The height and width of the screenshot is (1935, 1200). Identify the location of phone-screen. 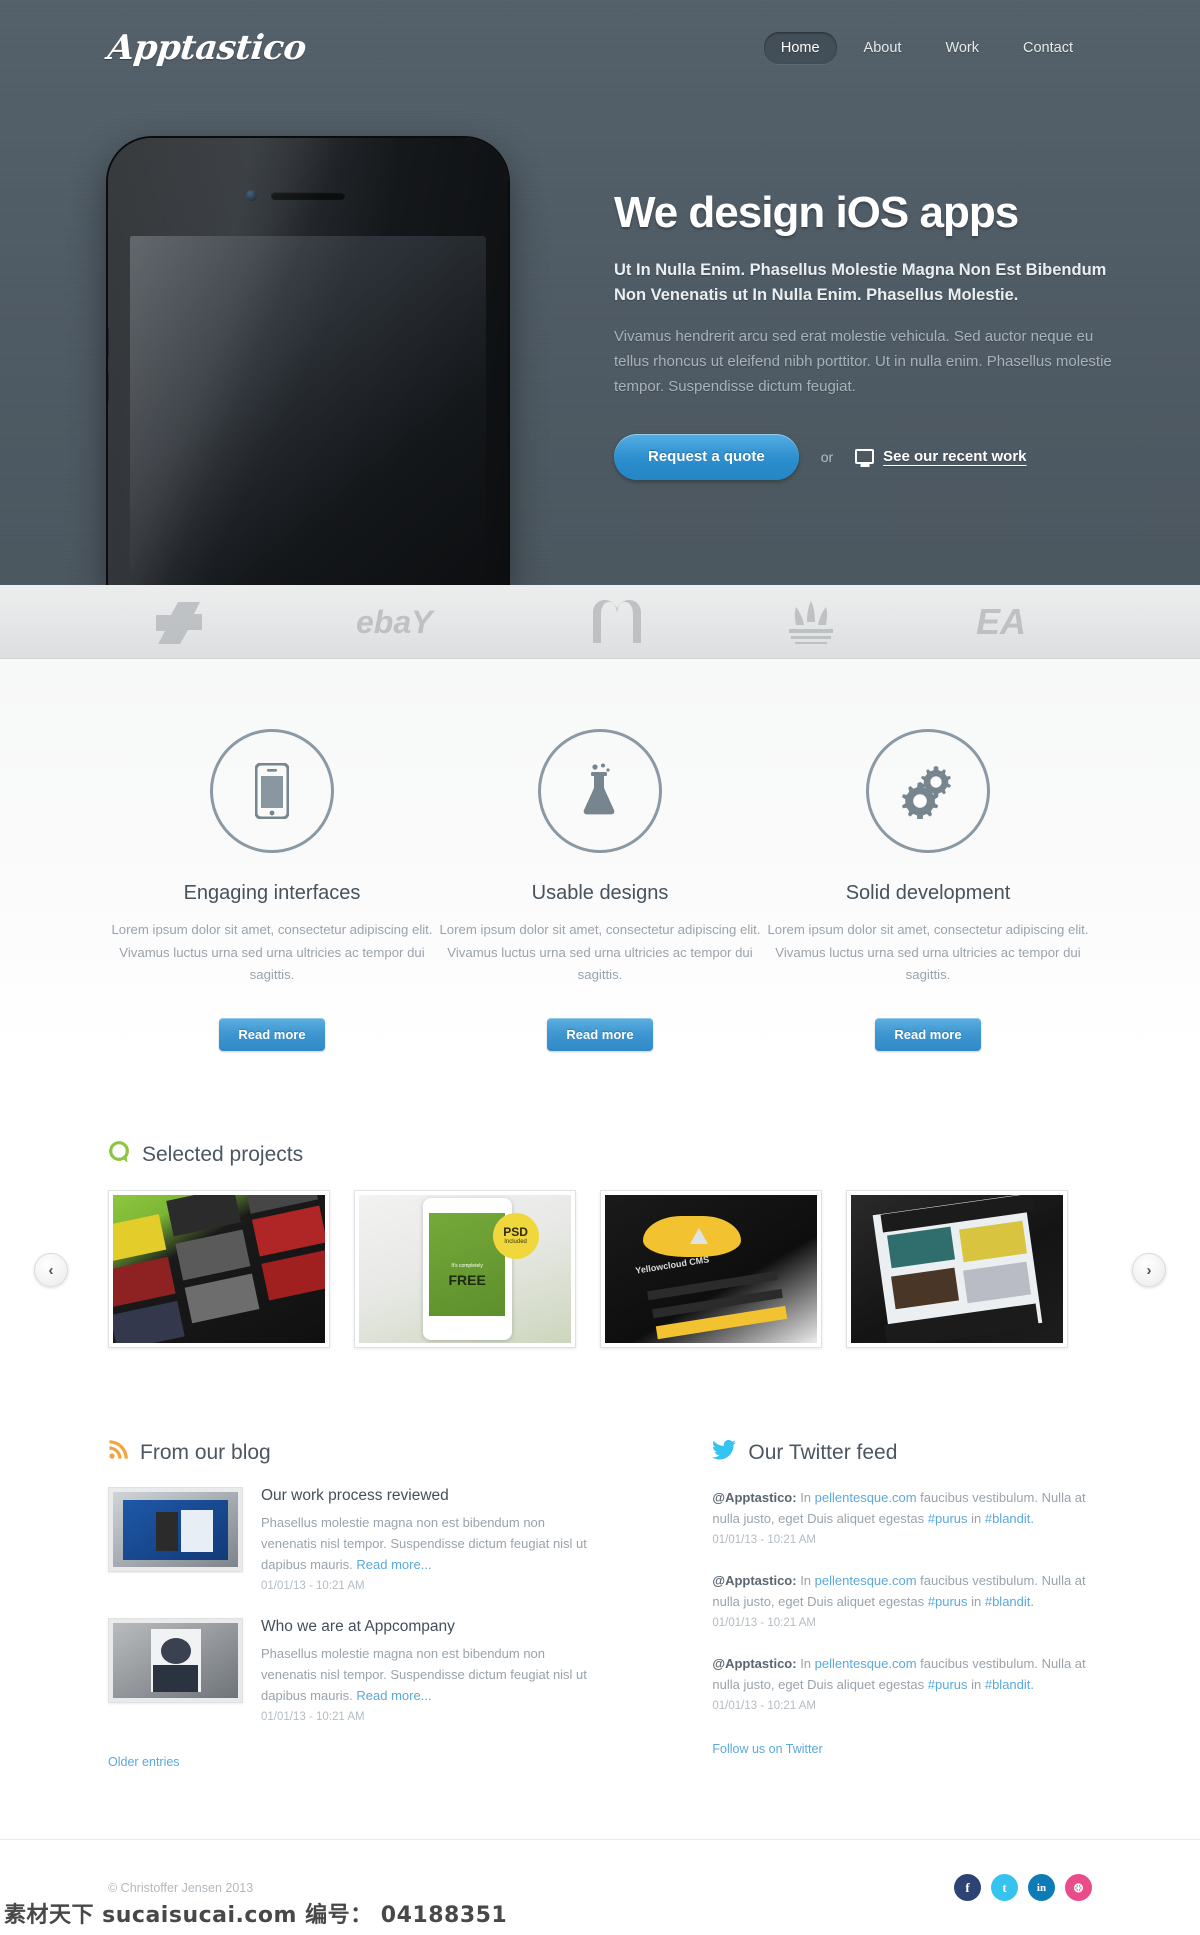
(308, 410).